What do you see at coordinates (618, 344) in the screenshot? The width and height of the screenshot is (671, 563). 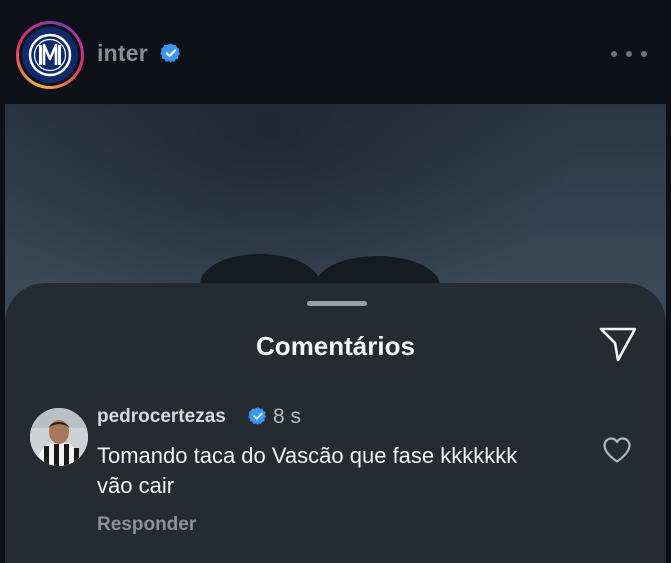 I see `send-paper-plane-icon` at bounding box center [618, 344].